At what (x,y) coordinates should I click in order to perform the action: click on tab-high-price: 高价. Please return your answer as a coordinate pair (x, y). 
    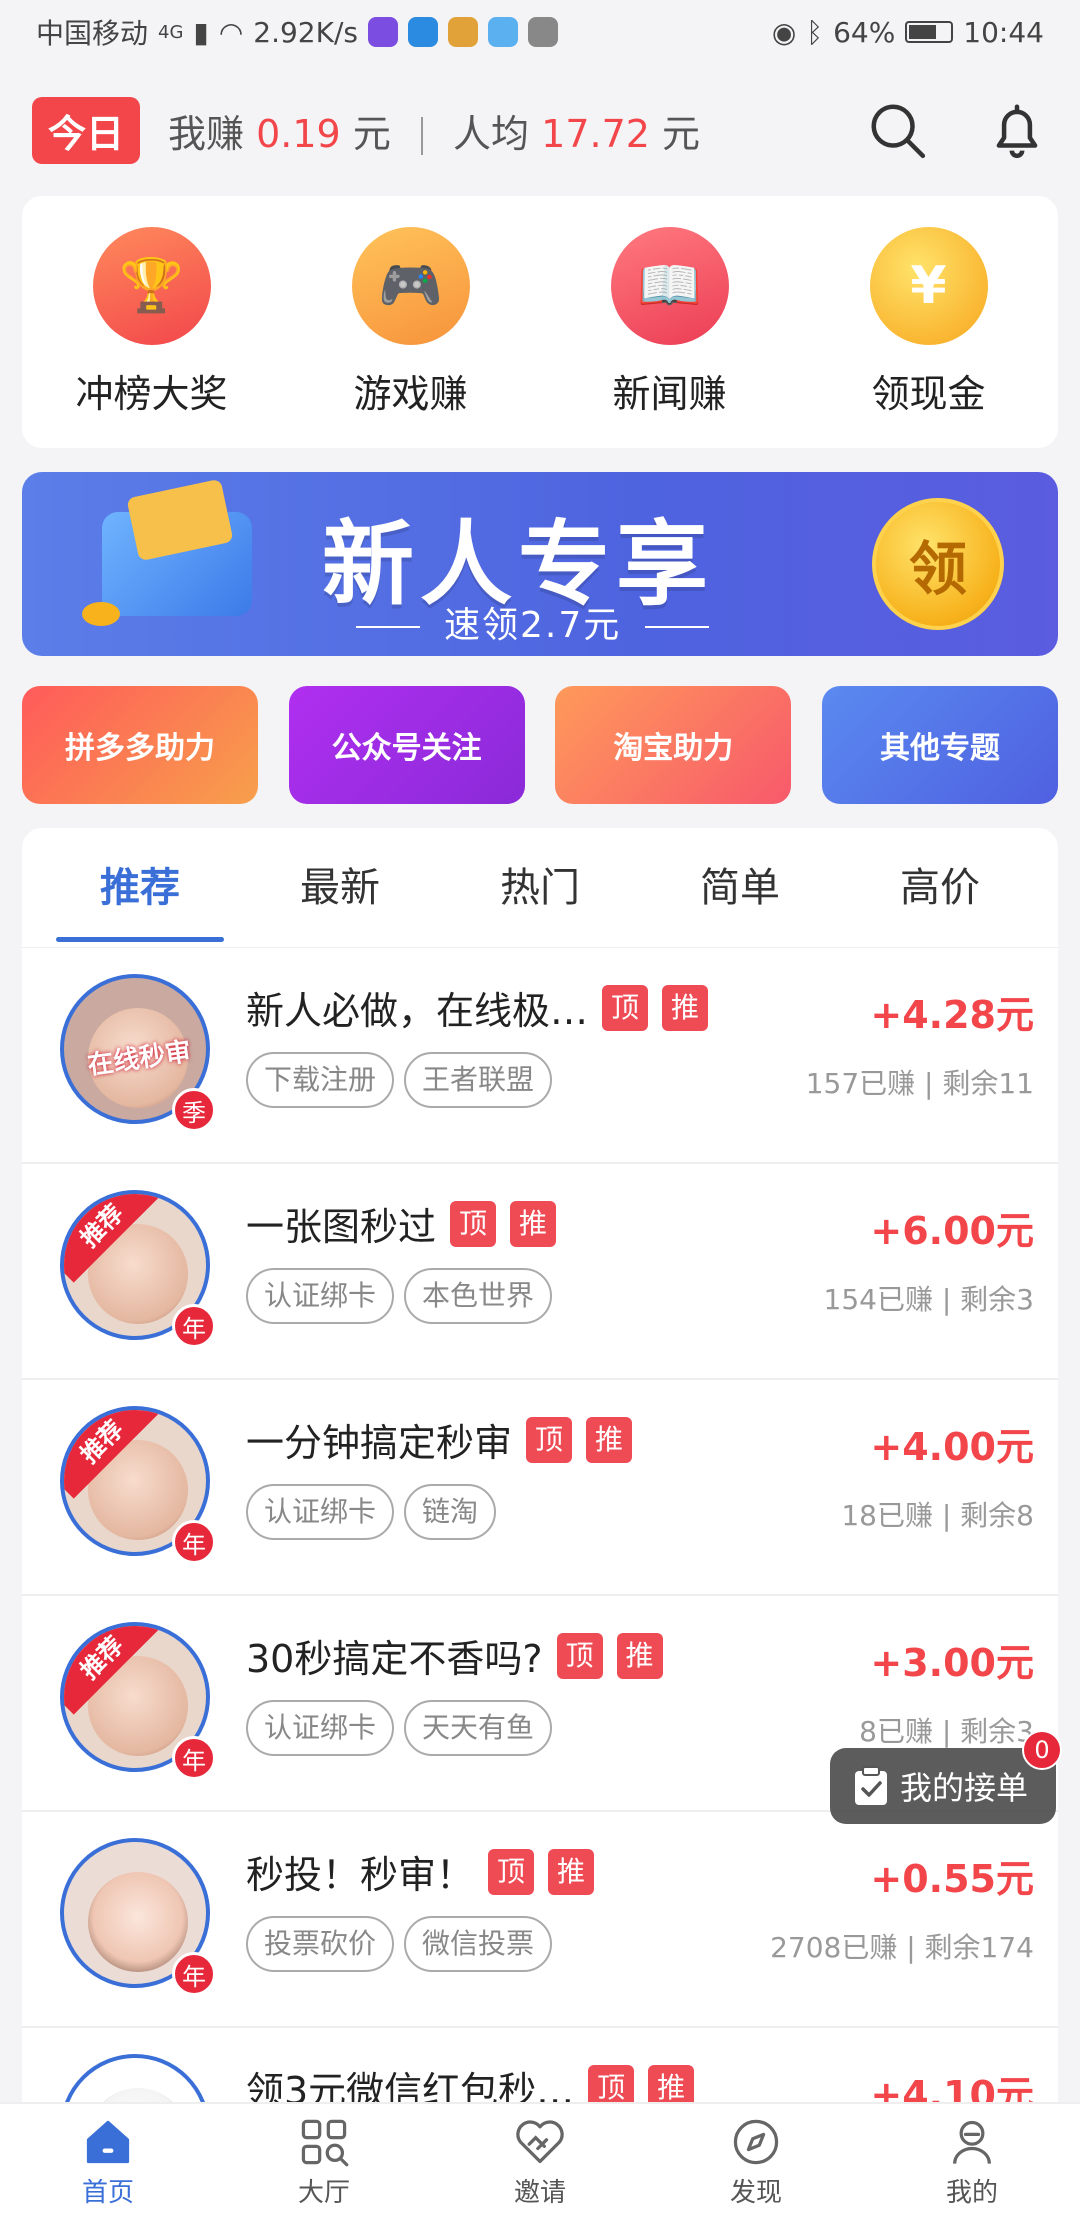
    Looking at the image, I should click on (940, 888).